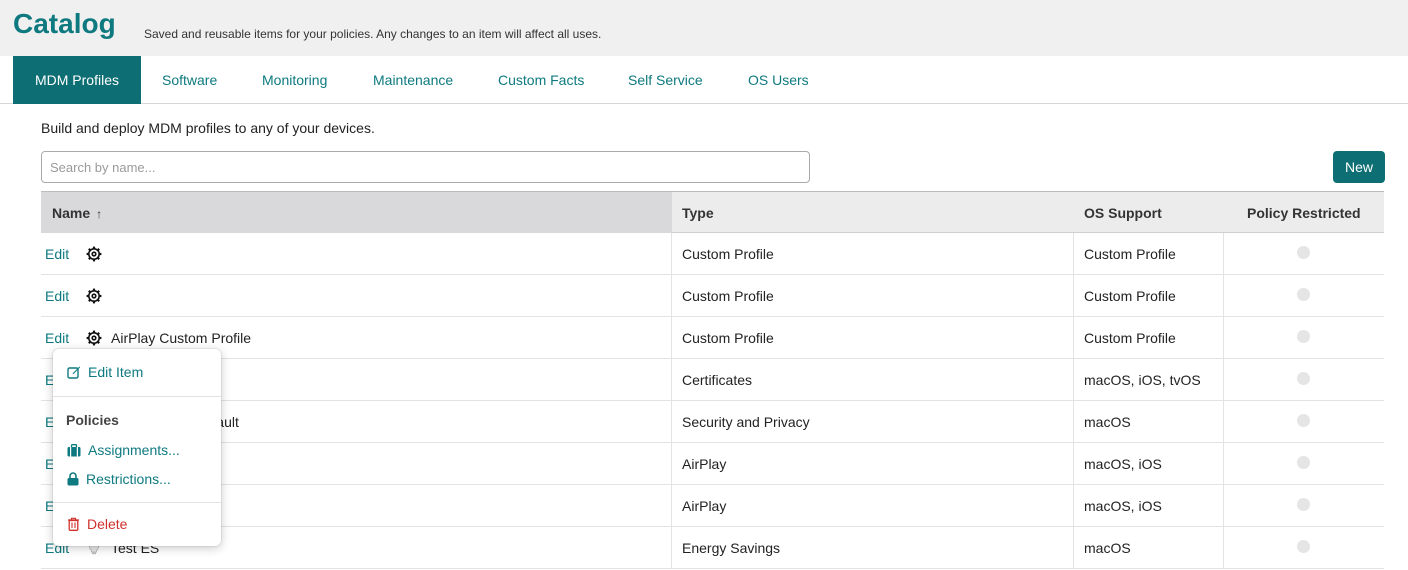  I want to click on tab-mdm-profiles: MDM Profiles, so click(77, 80).